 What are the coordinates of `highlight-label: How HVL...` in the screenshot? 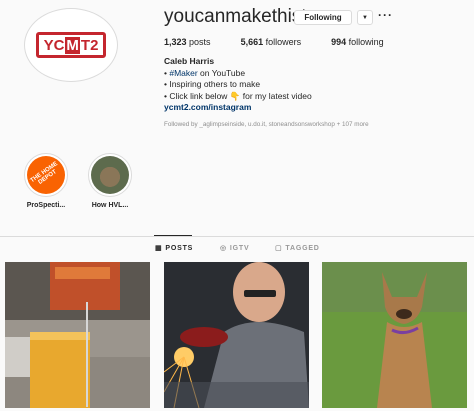 It's located at (110, 205).